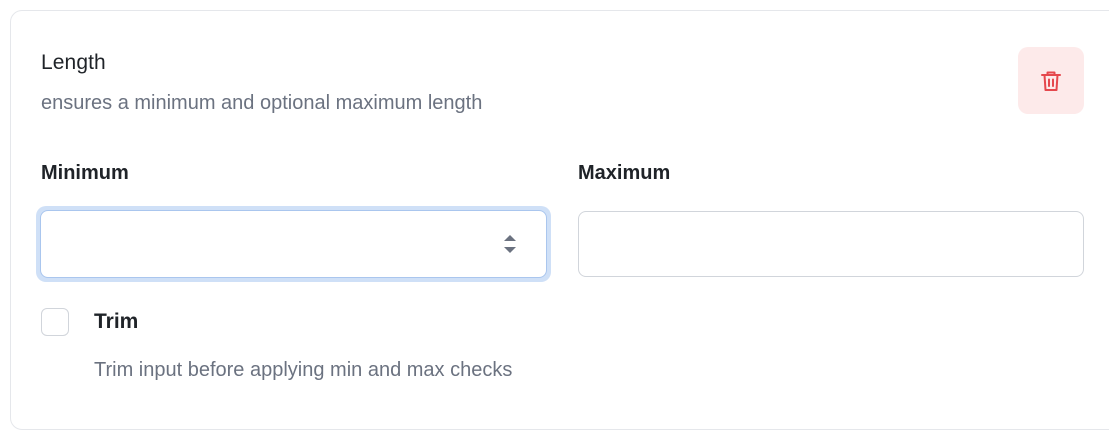 Image resolution: width=1109 pixels, height=430 pixels. Describe the element at coordinates (293, 244) in the screenshot. I see `minimum-input` at that location.